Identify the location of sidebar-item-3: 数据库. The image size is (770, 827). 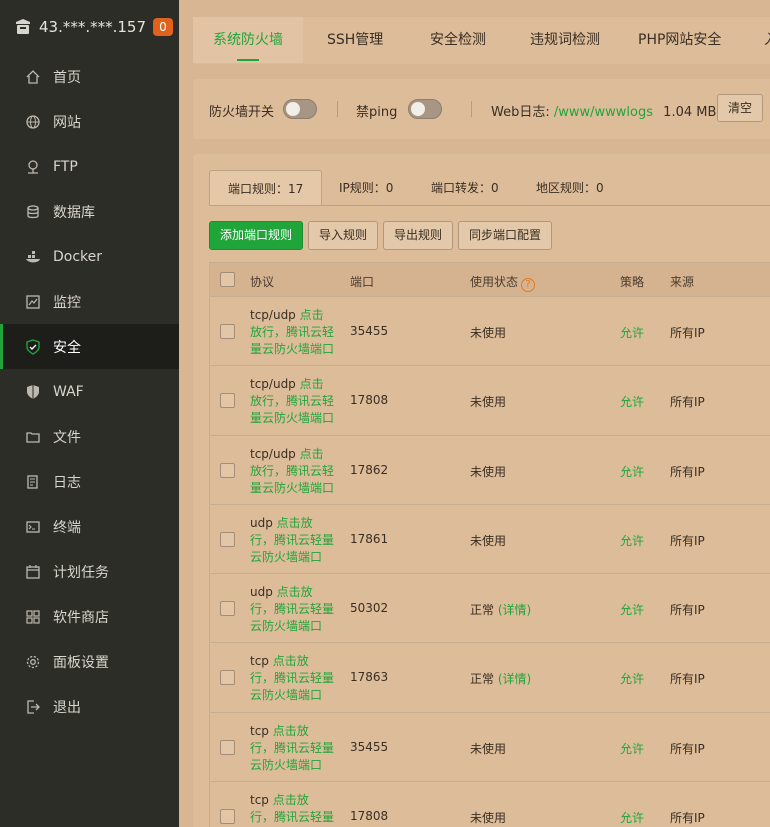
(89, 211).